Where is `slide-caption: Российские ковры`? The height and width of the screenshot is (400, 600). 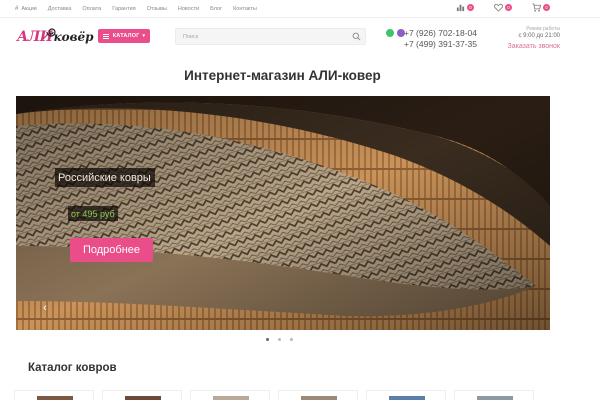 slide-caption: Российские ковры is located at coordinates (105, 177).